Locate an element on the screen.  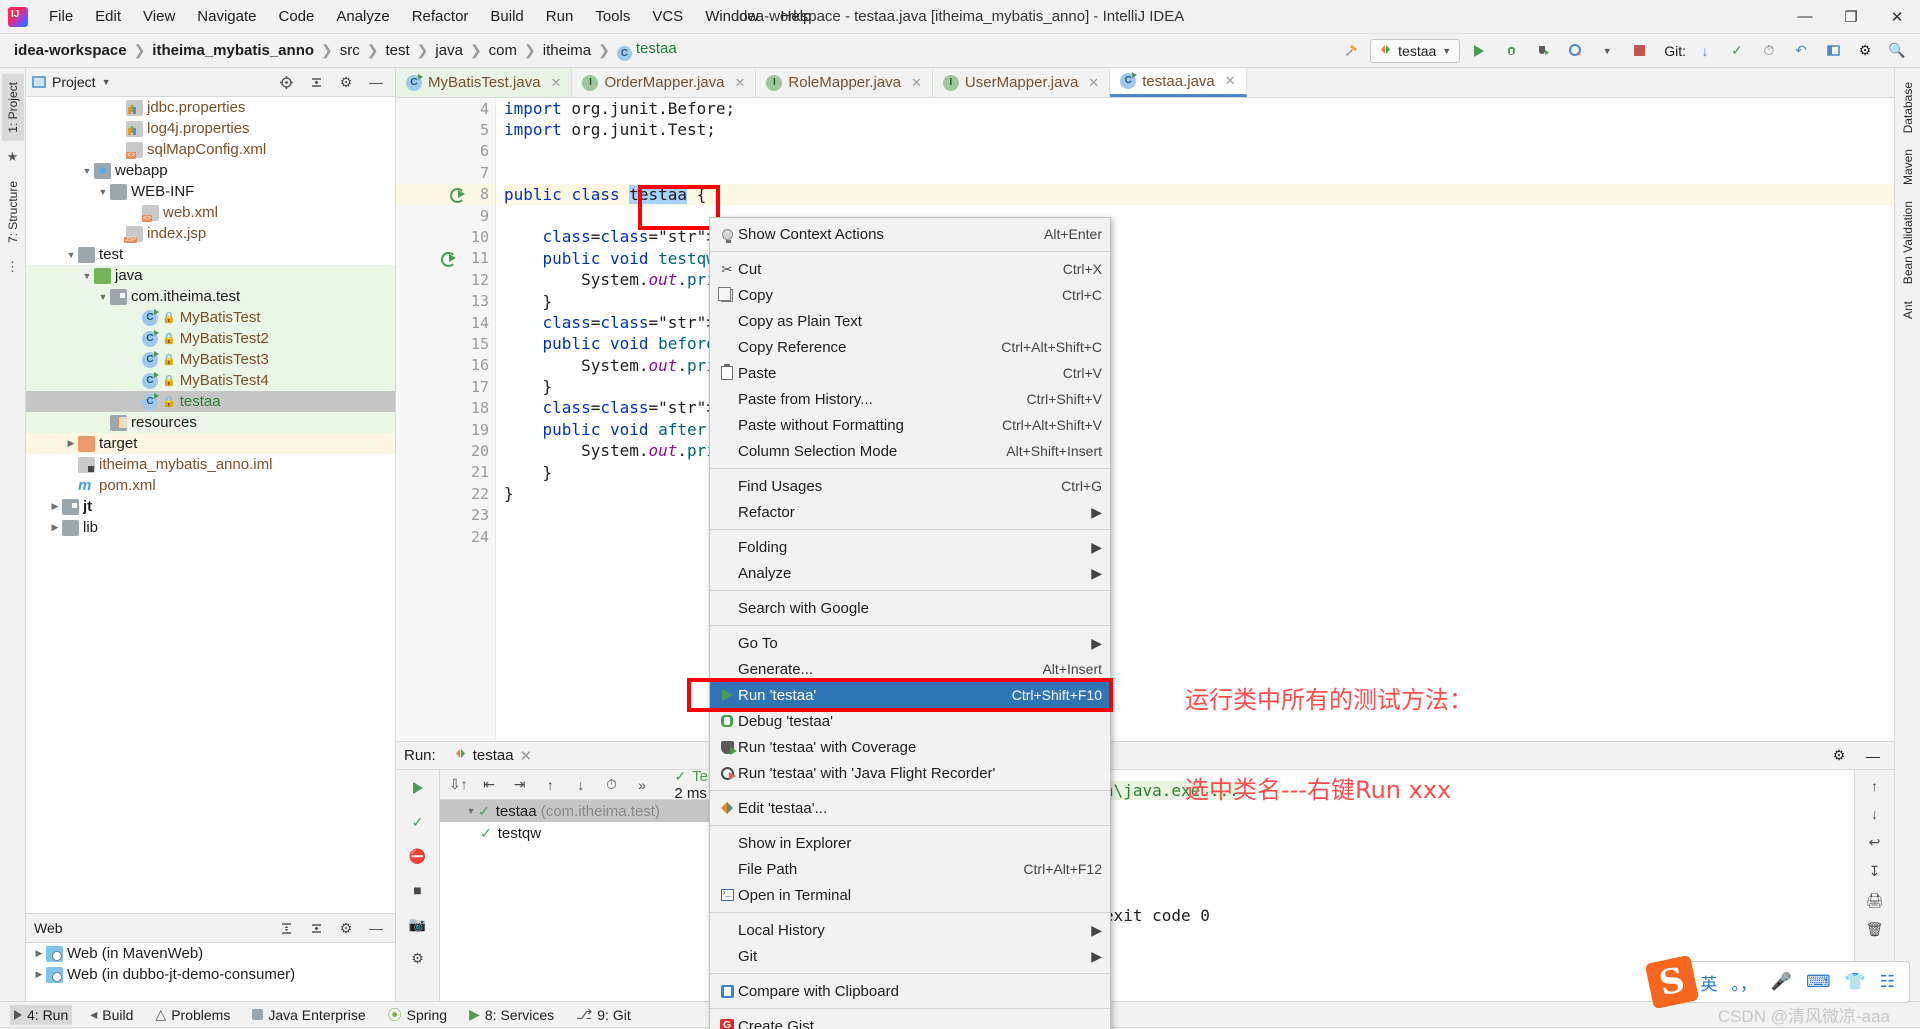
tree-node: com.itheima.test is located at coordinates (210, 296).